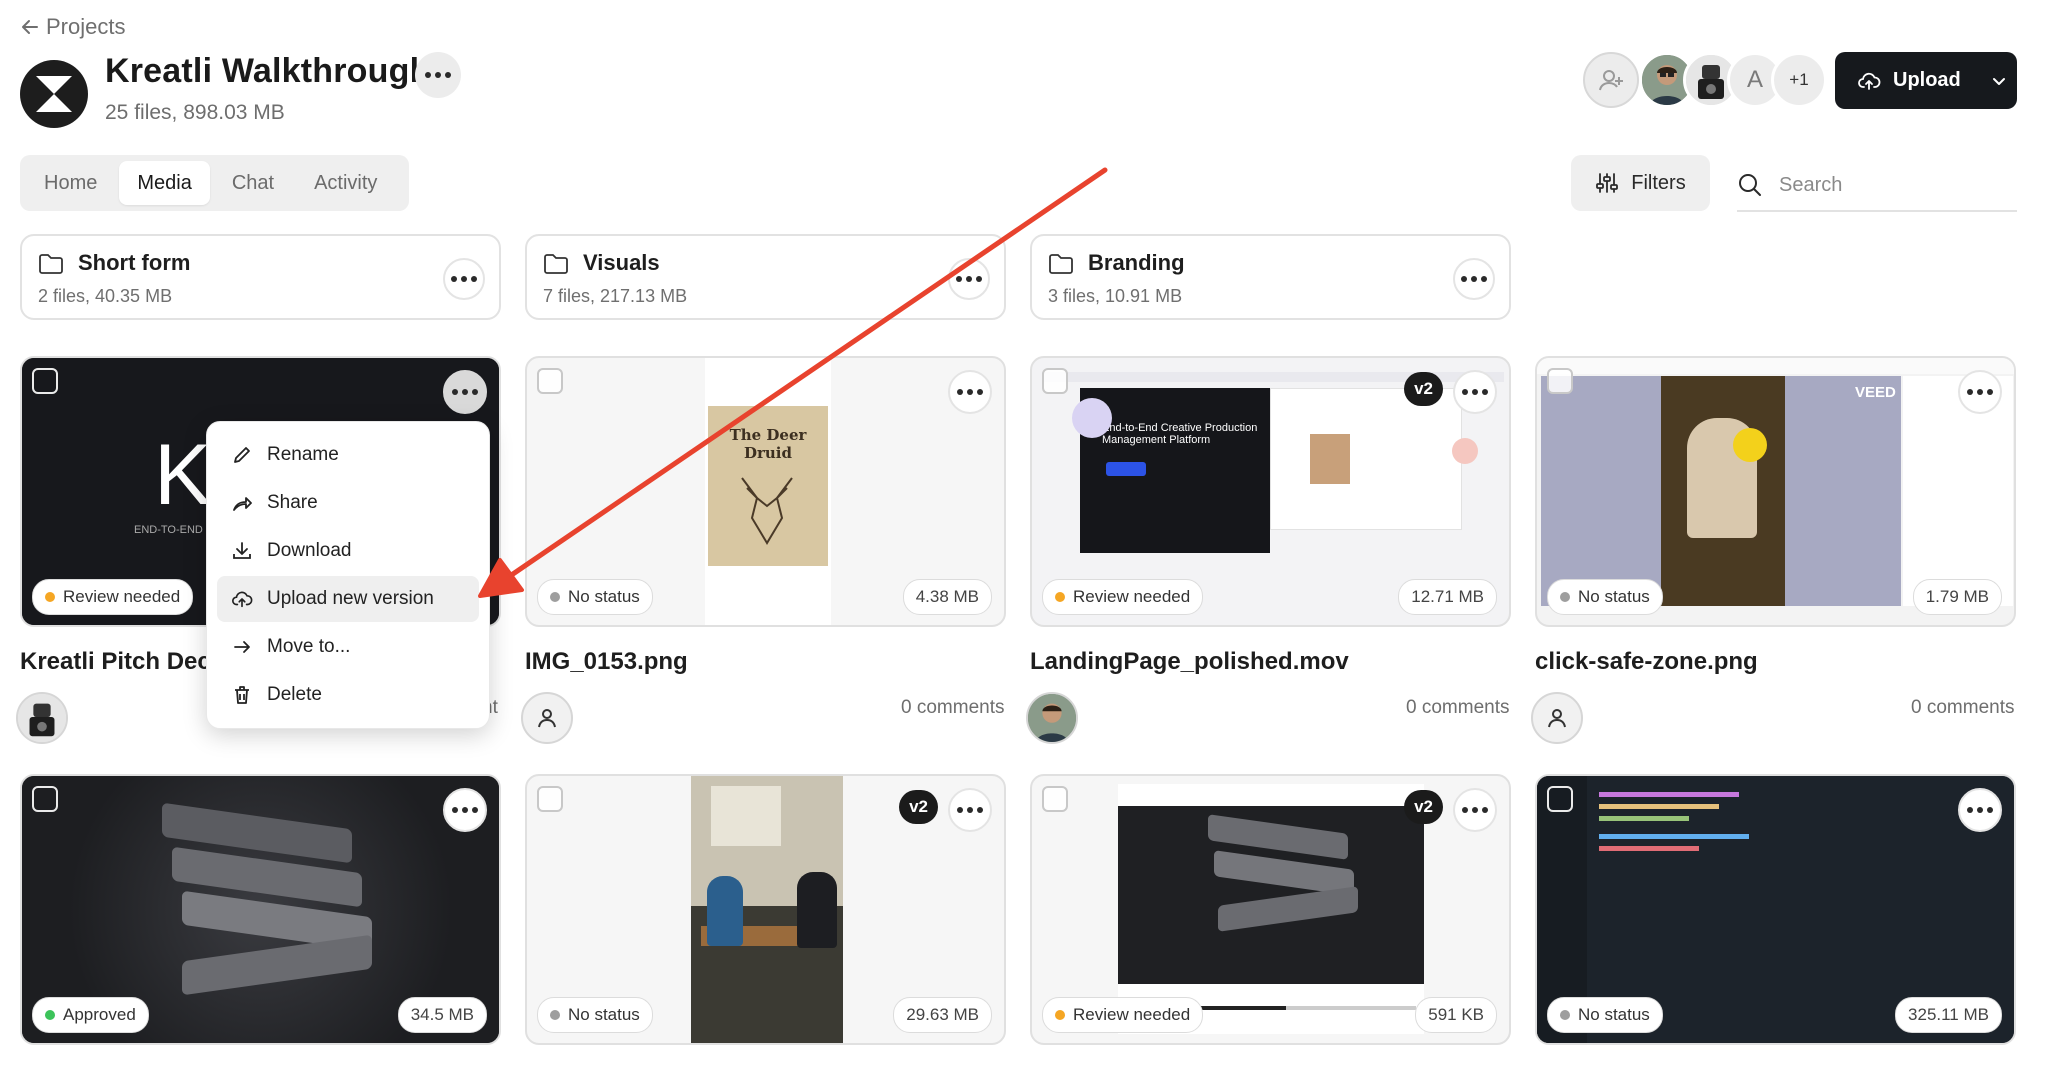 The height and width of the screenshot is (1071, 2048). I want to click on add-member-button, so click(1611, 80).